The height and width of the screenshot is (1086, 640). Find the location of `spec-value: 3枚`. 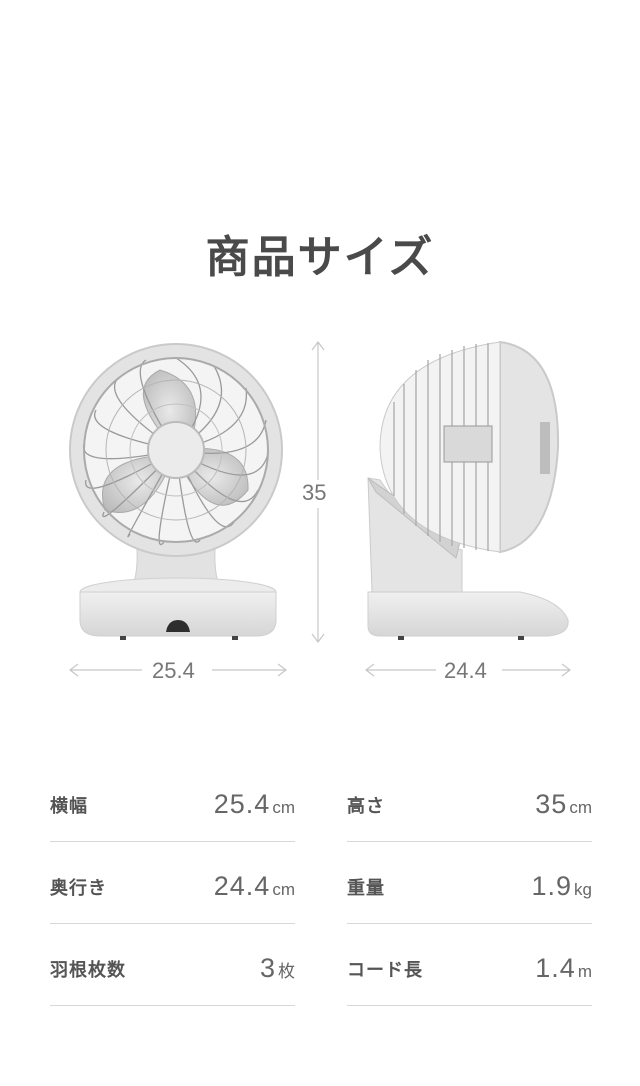

spec-value: 3枚 is located at coordinates (277, 968).